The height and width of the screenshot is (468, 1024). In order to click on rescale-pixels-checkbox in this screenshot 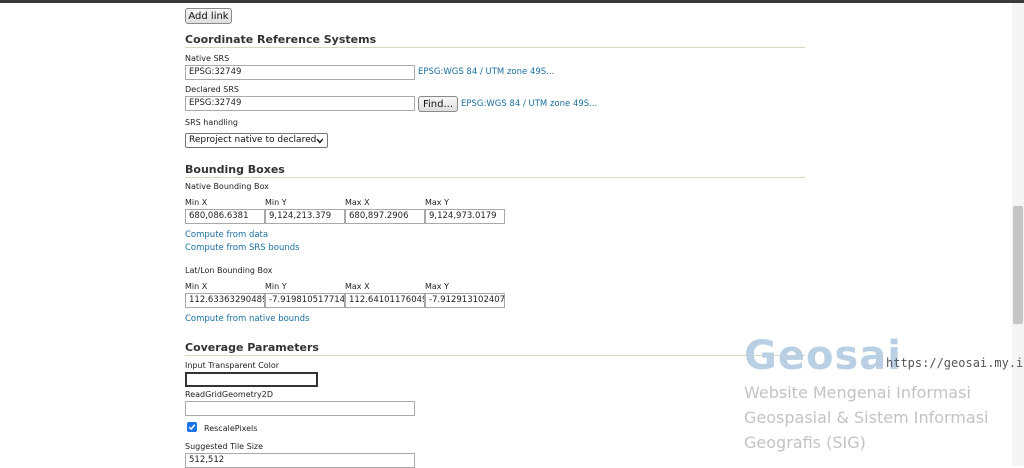, I will do `click(192, 427)`.